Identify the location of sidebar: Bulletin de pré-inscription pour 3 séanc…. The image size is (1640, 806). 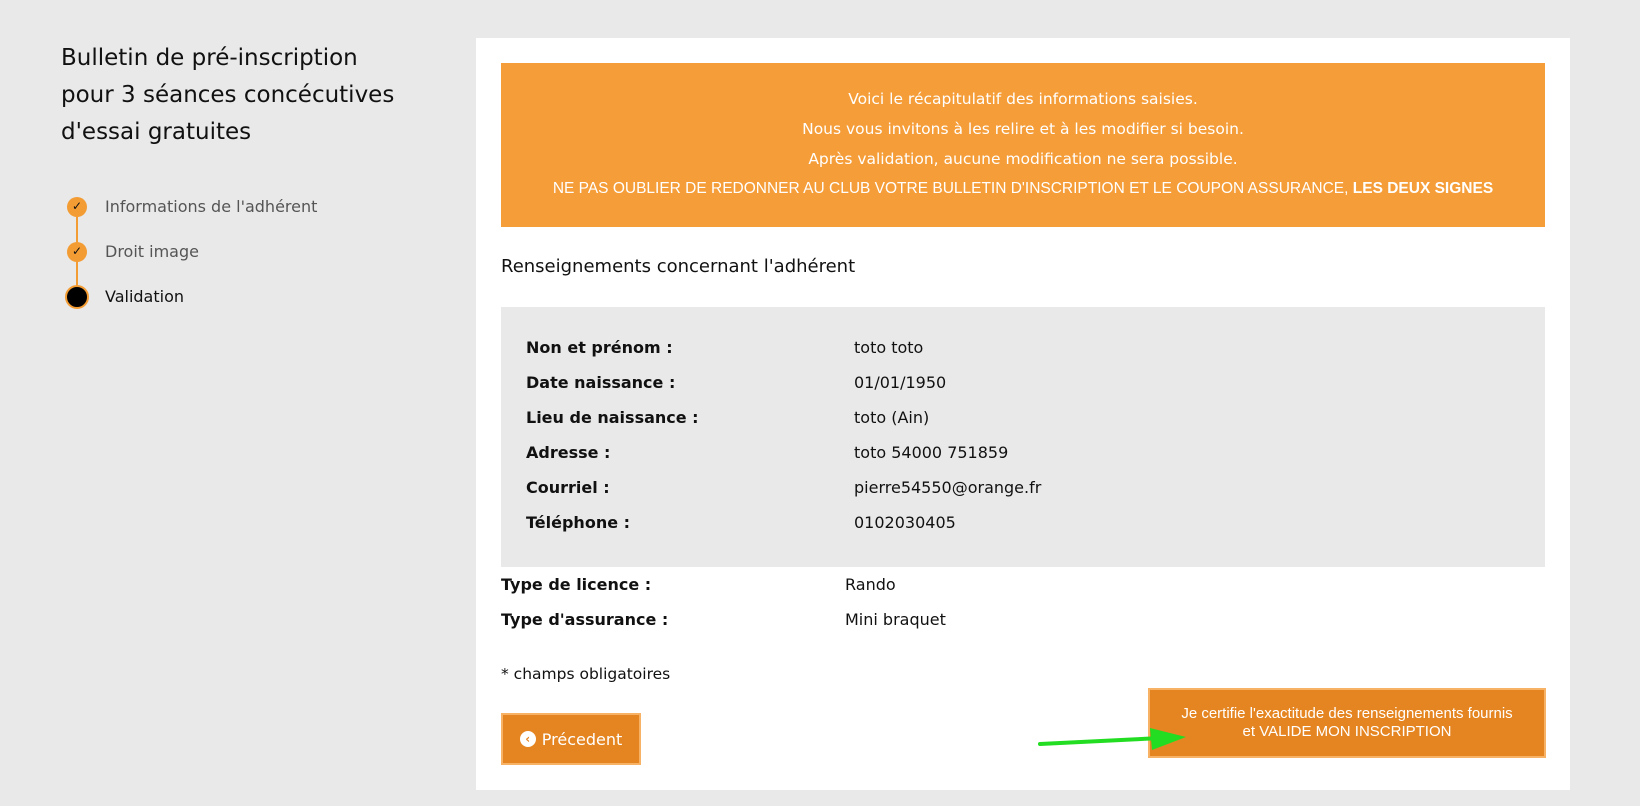
(251, 185).